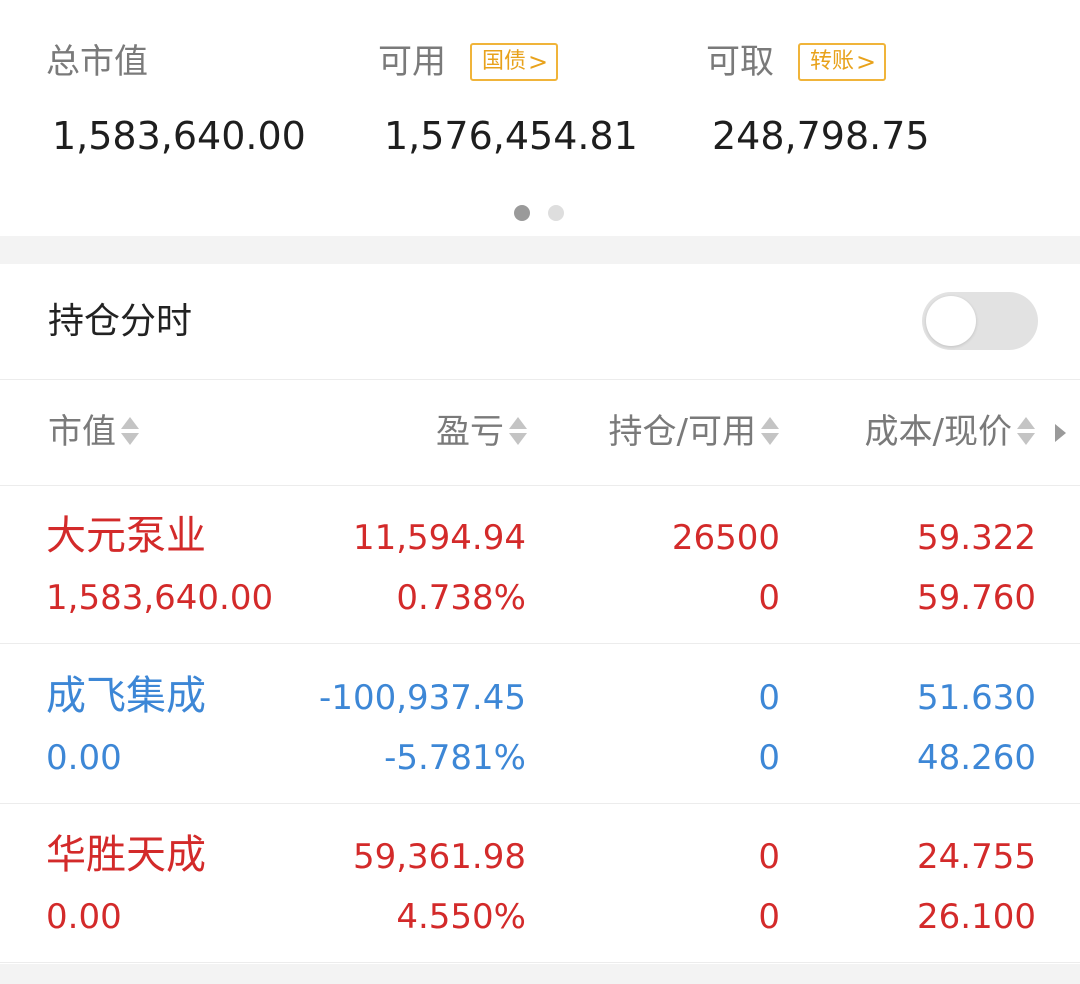  I want to click on header-market-value: 市值, so click(82, 432).